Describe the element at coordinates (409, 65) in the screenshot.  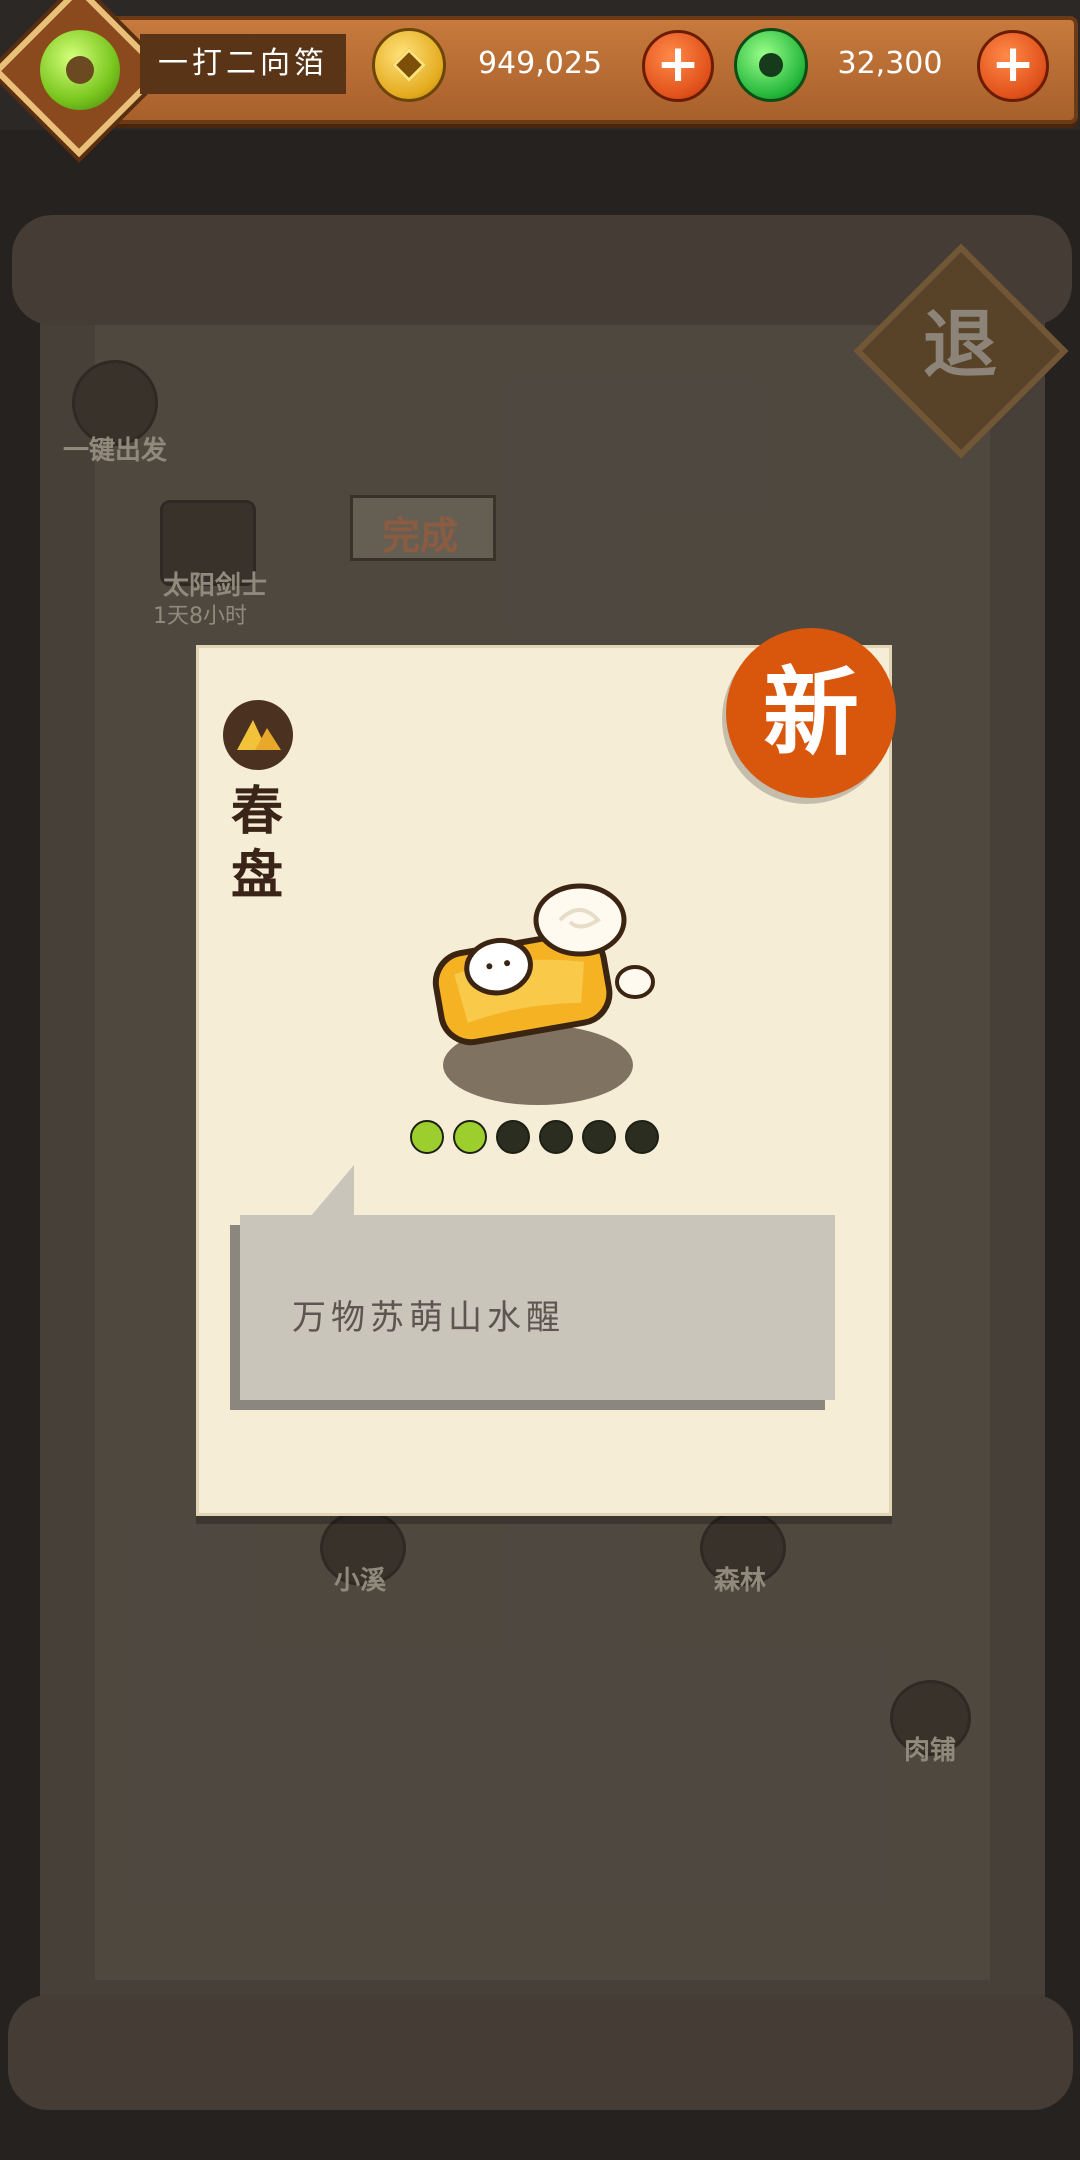
I see `coin-icon` at that location.